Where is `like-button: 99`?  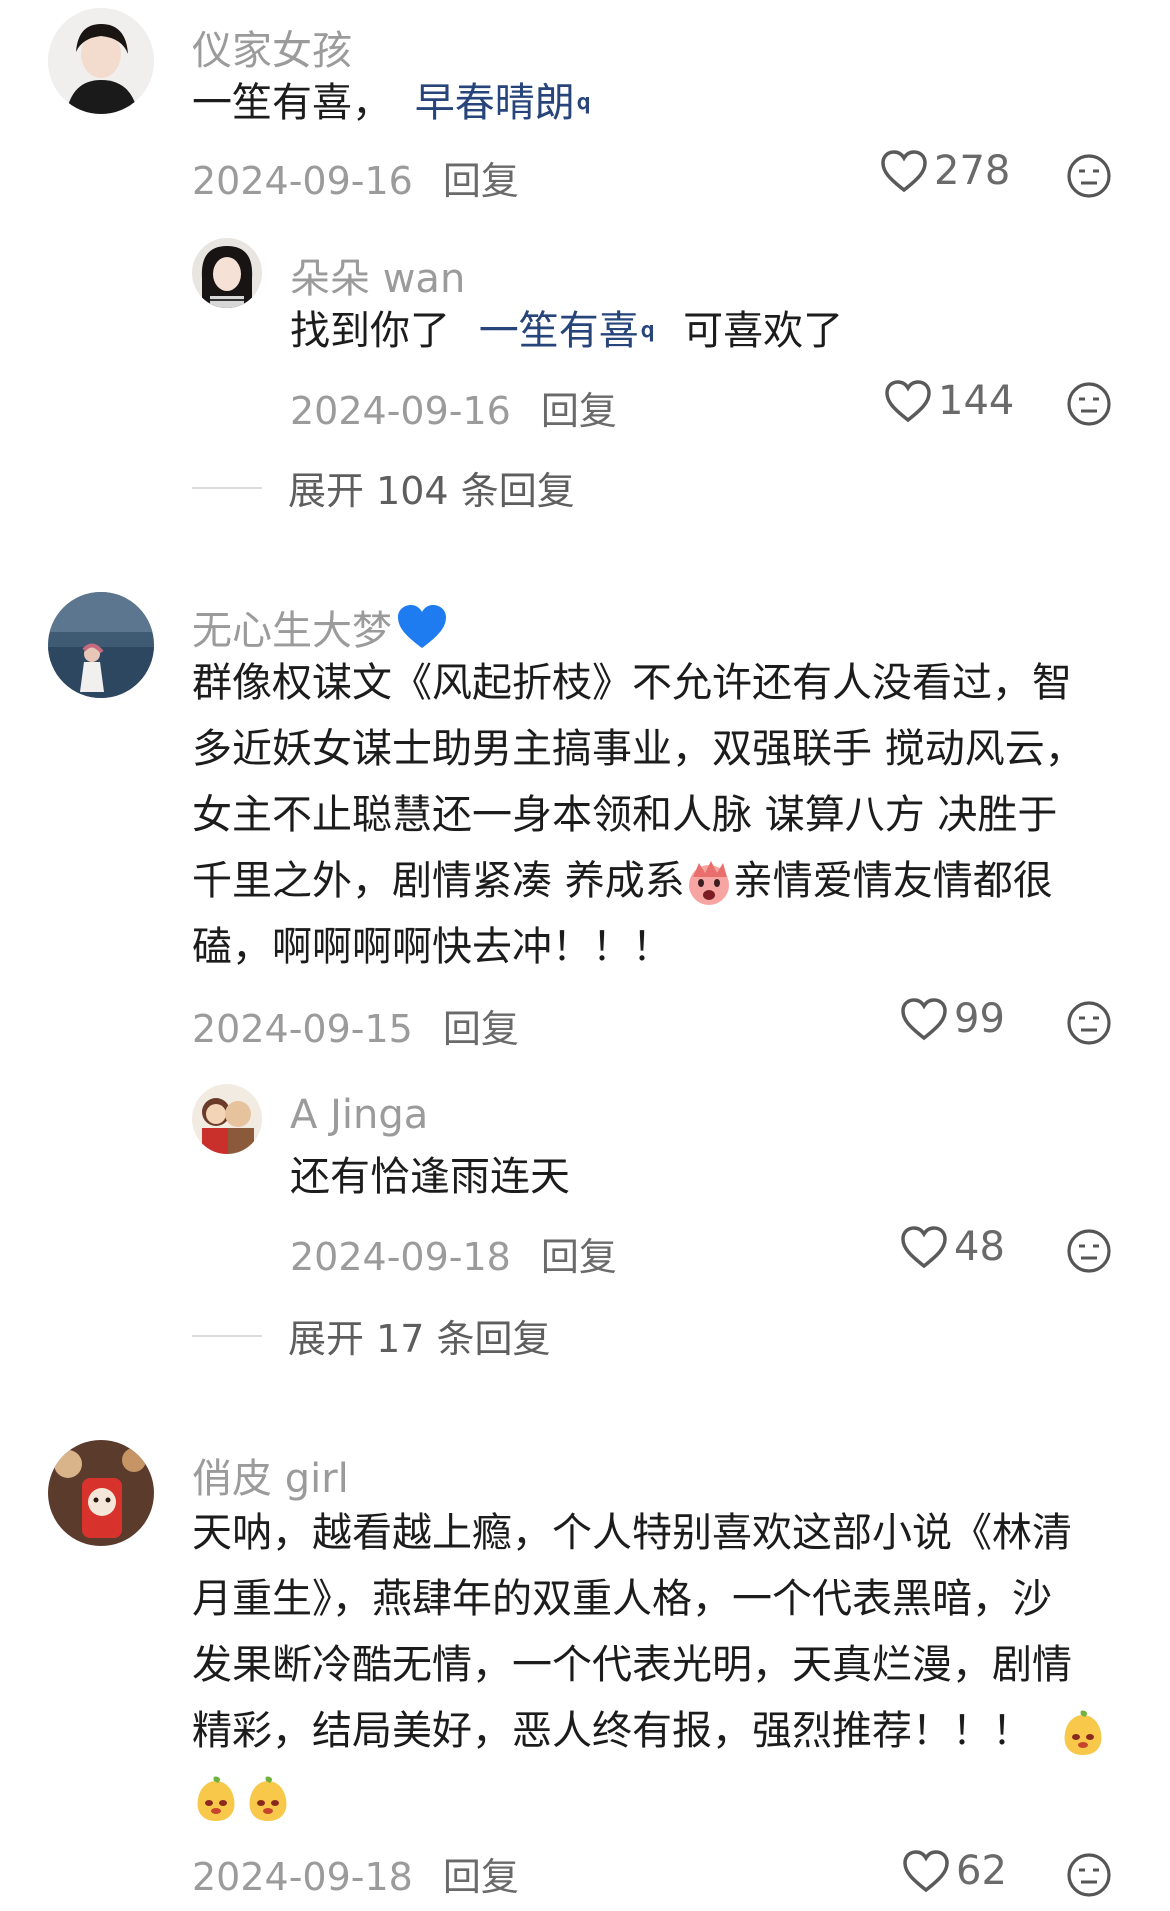 like-button: 99 is located at coordinates (952, 1019).